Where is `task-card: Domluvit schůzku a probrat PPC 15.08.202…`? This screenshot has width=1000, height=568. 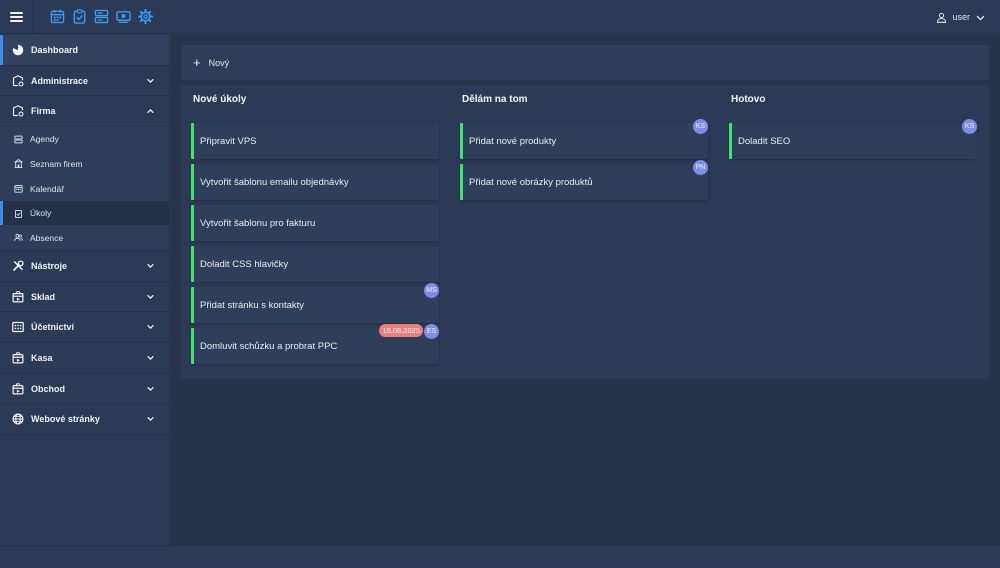
task-card: Domluvit schůzku a probrat PPC 15.08.202… is located at coordinates (315, 344).